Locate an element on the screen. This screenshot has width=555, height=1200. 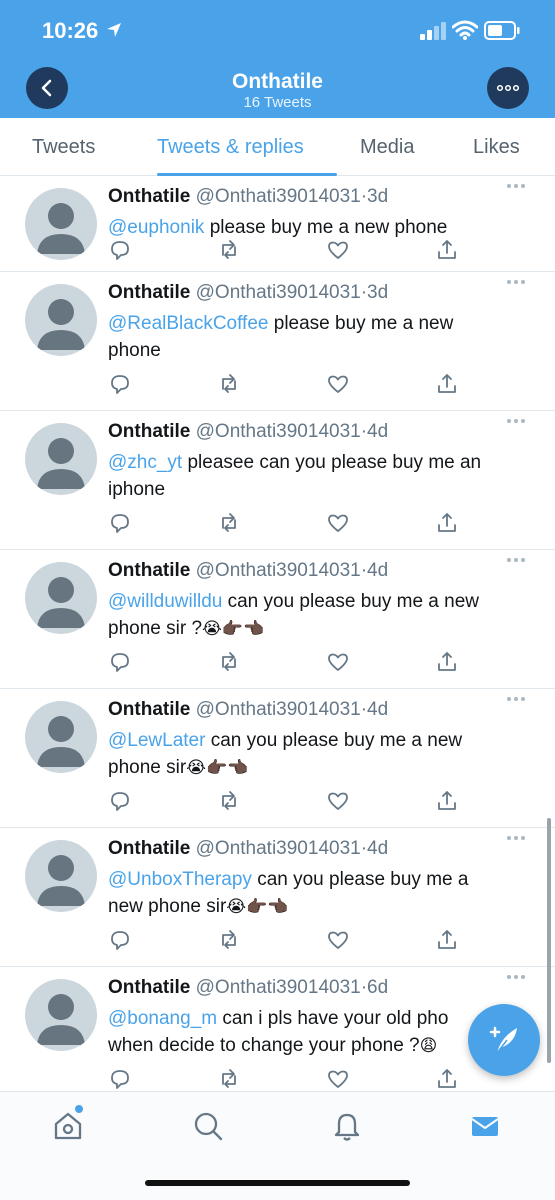
status-time: 10:26 is located at coordinates (70, 30).